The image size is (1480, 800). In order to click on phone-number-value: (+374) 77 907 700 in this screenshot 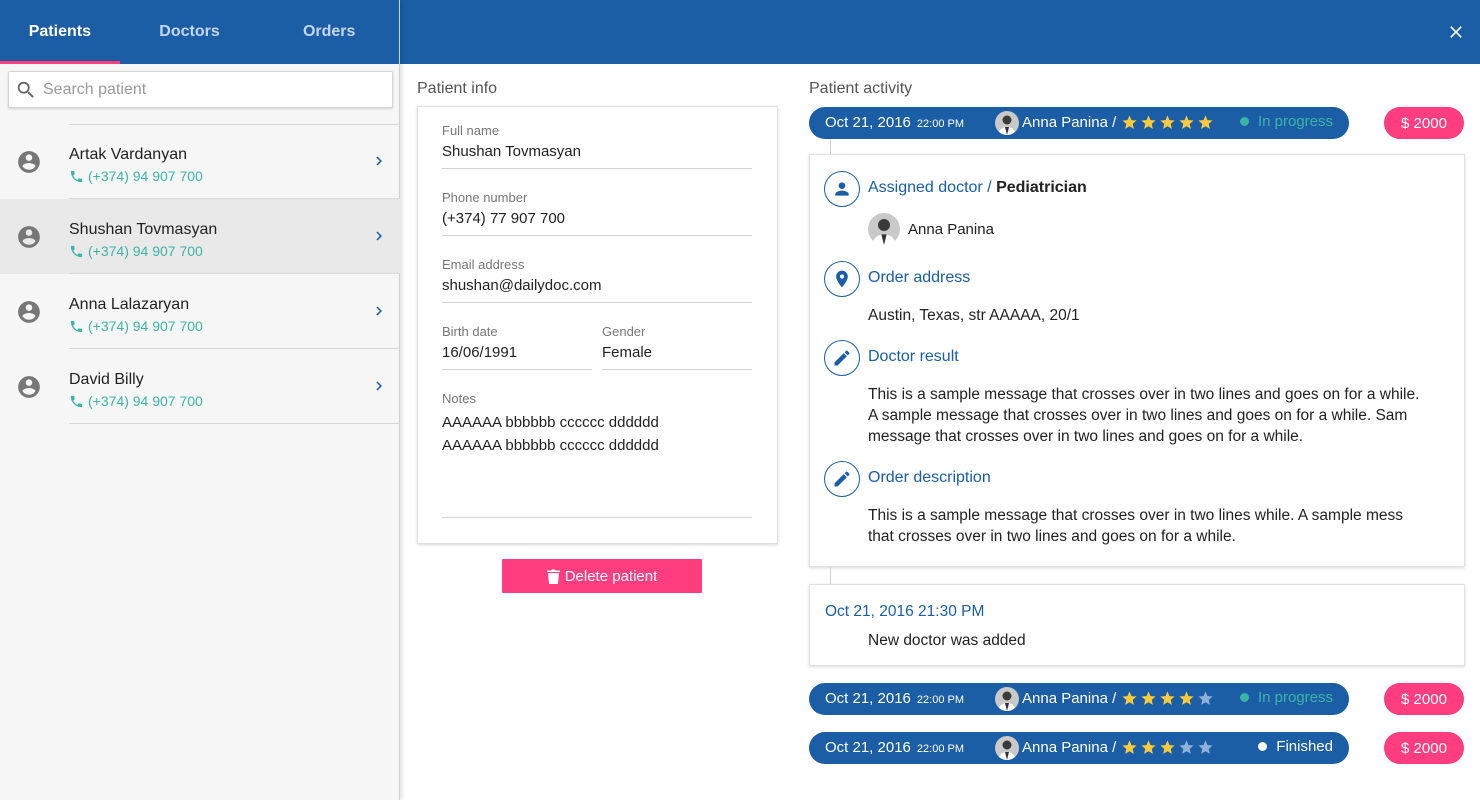, I will do `click(504, 218)`.